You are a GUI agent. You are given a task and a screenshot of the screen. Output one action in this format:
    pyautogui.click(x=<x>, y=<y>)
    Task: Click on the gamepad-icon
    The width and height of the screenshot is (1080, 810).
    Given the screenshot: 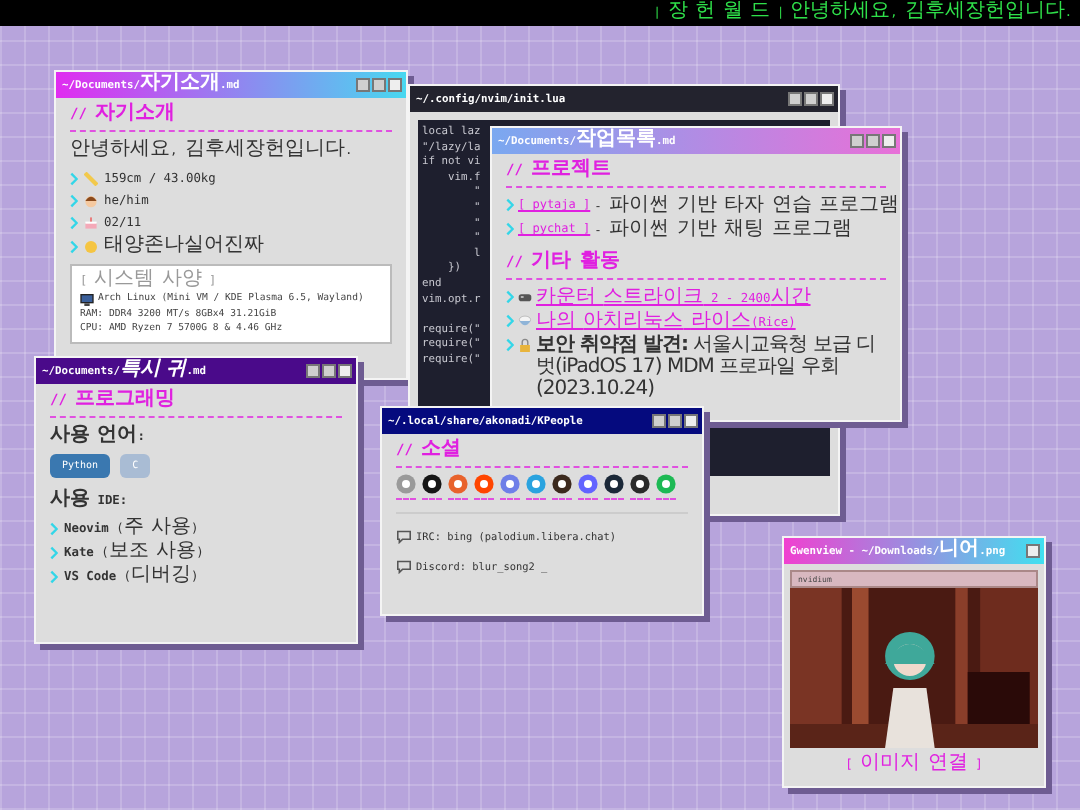 What is the action you would take?
    pyautogui.click(x=525, y=297)
    